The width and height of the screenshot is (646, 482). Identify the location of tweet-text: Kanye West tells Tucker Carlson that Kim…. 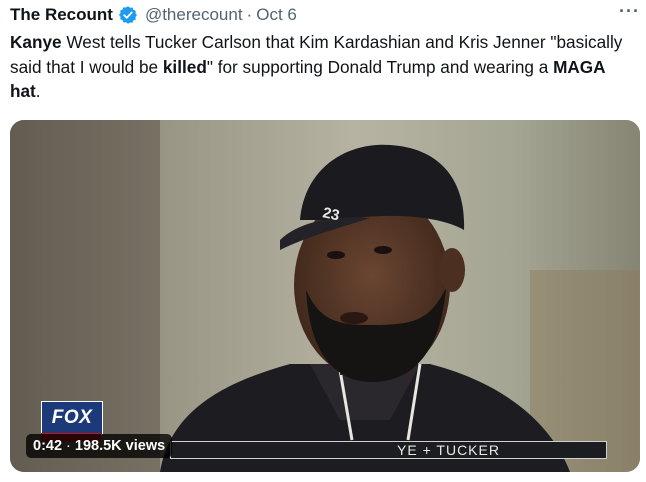
(323, 67).